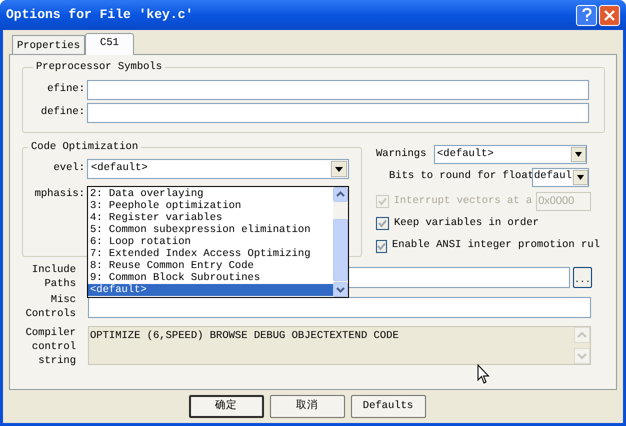  I want to click on field-label: define:, so click(63, 112).